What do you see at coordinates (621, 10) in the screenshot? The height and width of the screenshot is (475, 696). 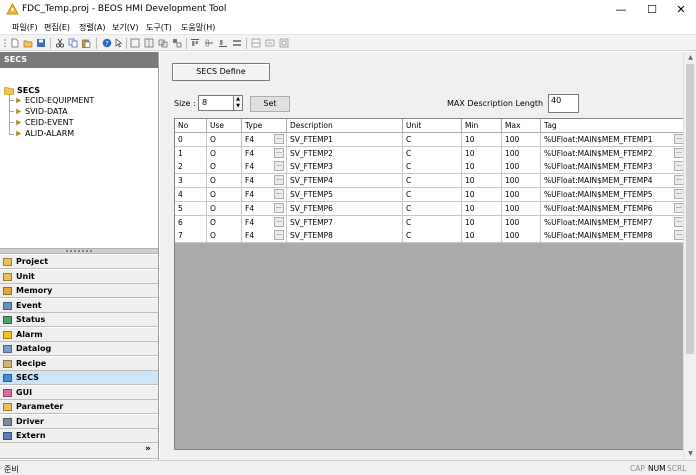 I see `minimize-button: —` at bounding box center [621, 10].